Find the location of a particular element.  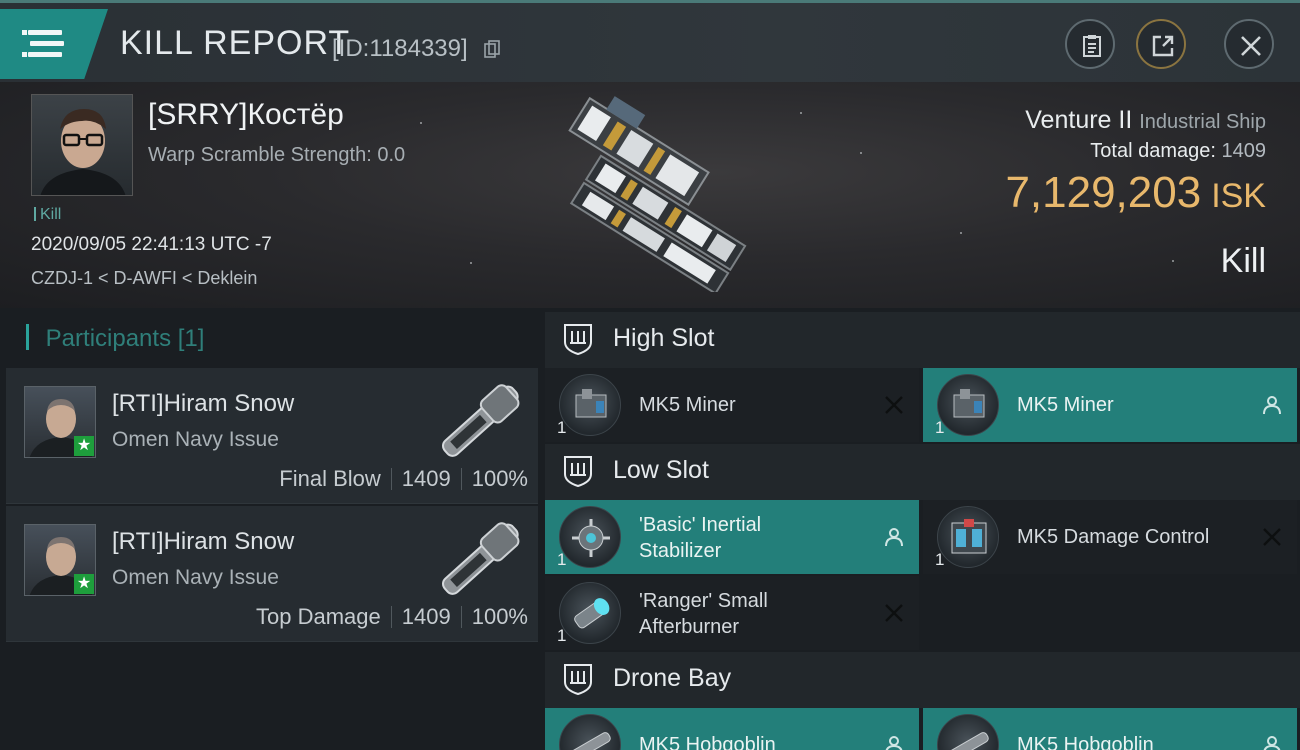

victim-name: [SRRY]Костёр is located at coordinates (246, 115).